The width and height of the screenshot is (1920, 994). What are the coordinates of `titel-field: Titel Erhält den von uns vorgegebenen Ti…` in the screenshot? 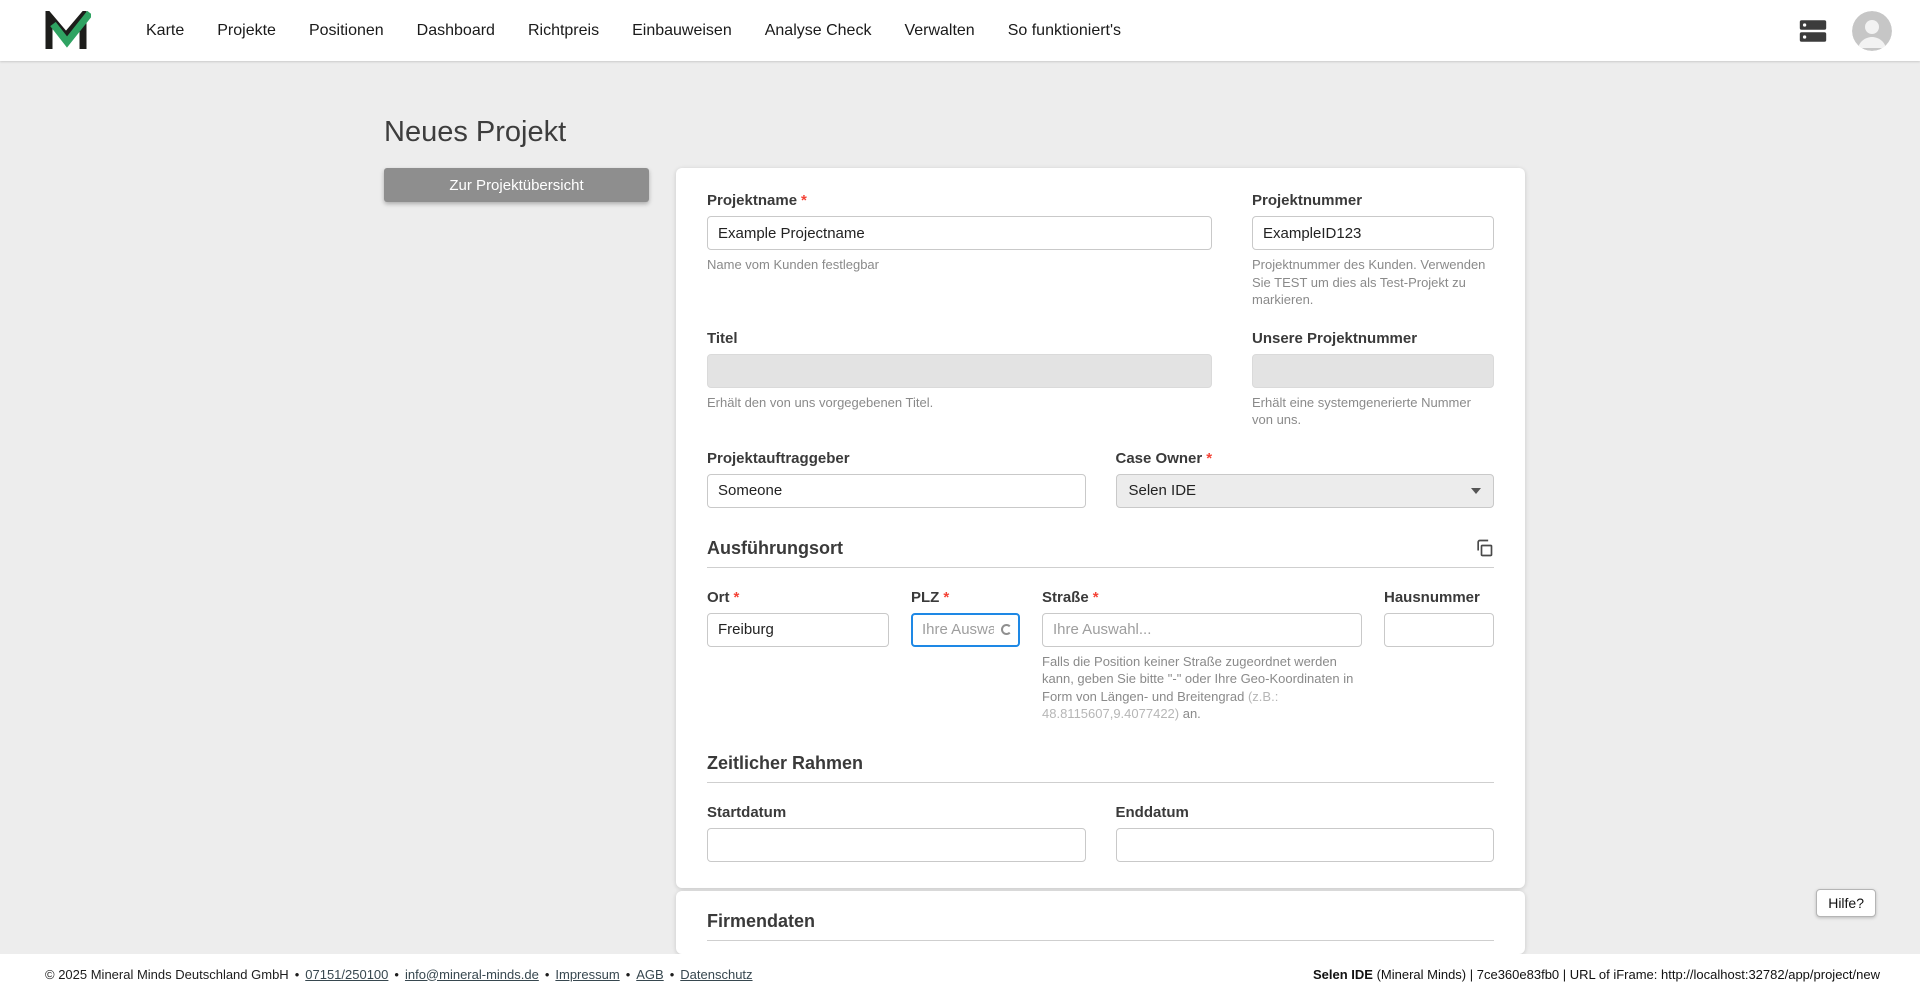 It's located at (959, 379).